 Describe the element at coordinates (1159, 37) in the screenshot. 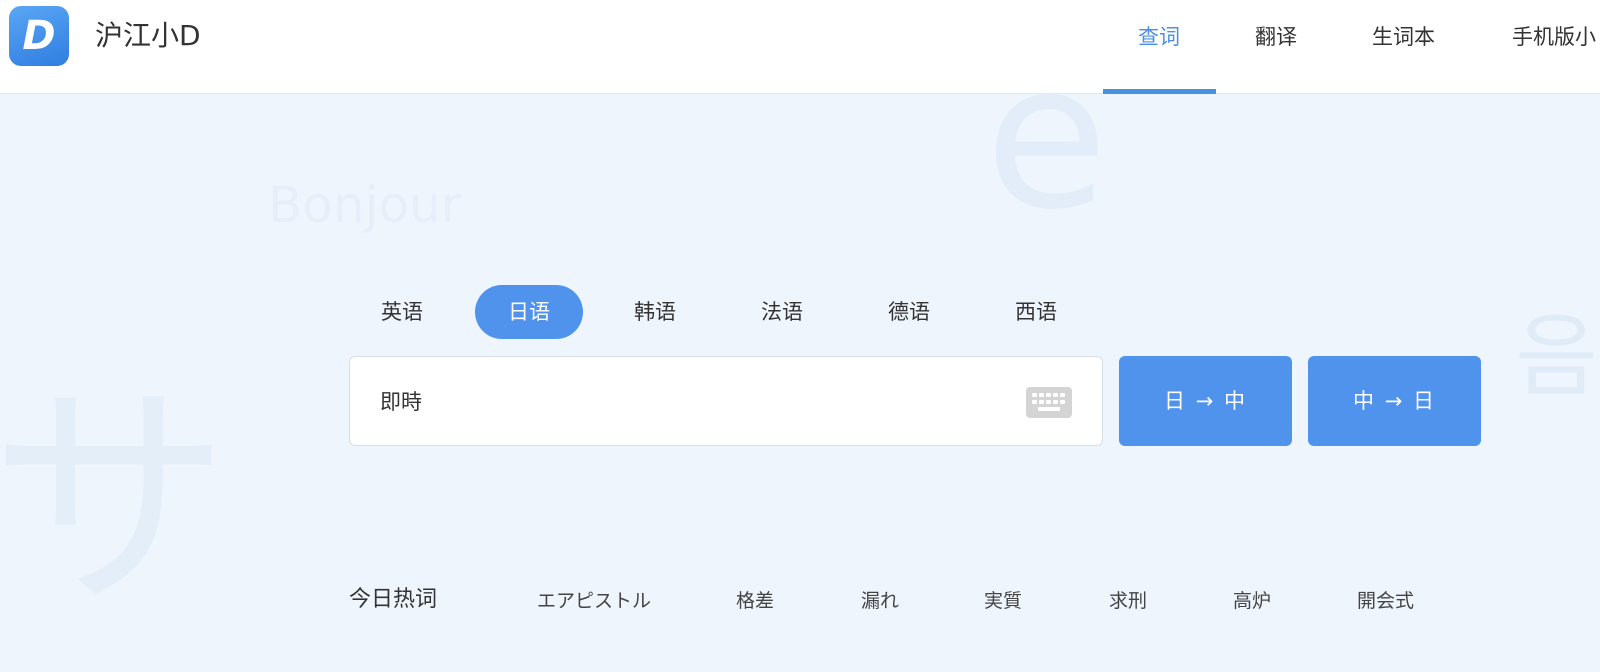

I see `nav-item-lookup: 查词` at that location.